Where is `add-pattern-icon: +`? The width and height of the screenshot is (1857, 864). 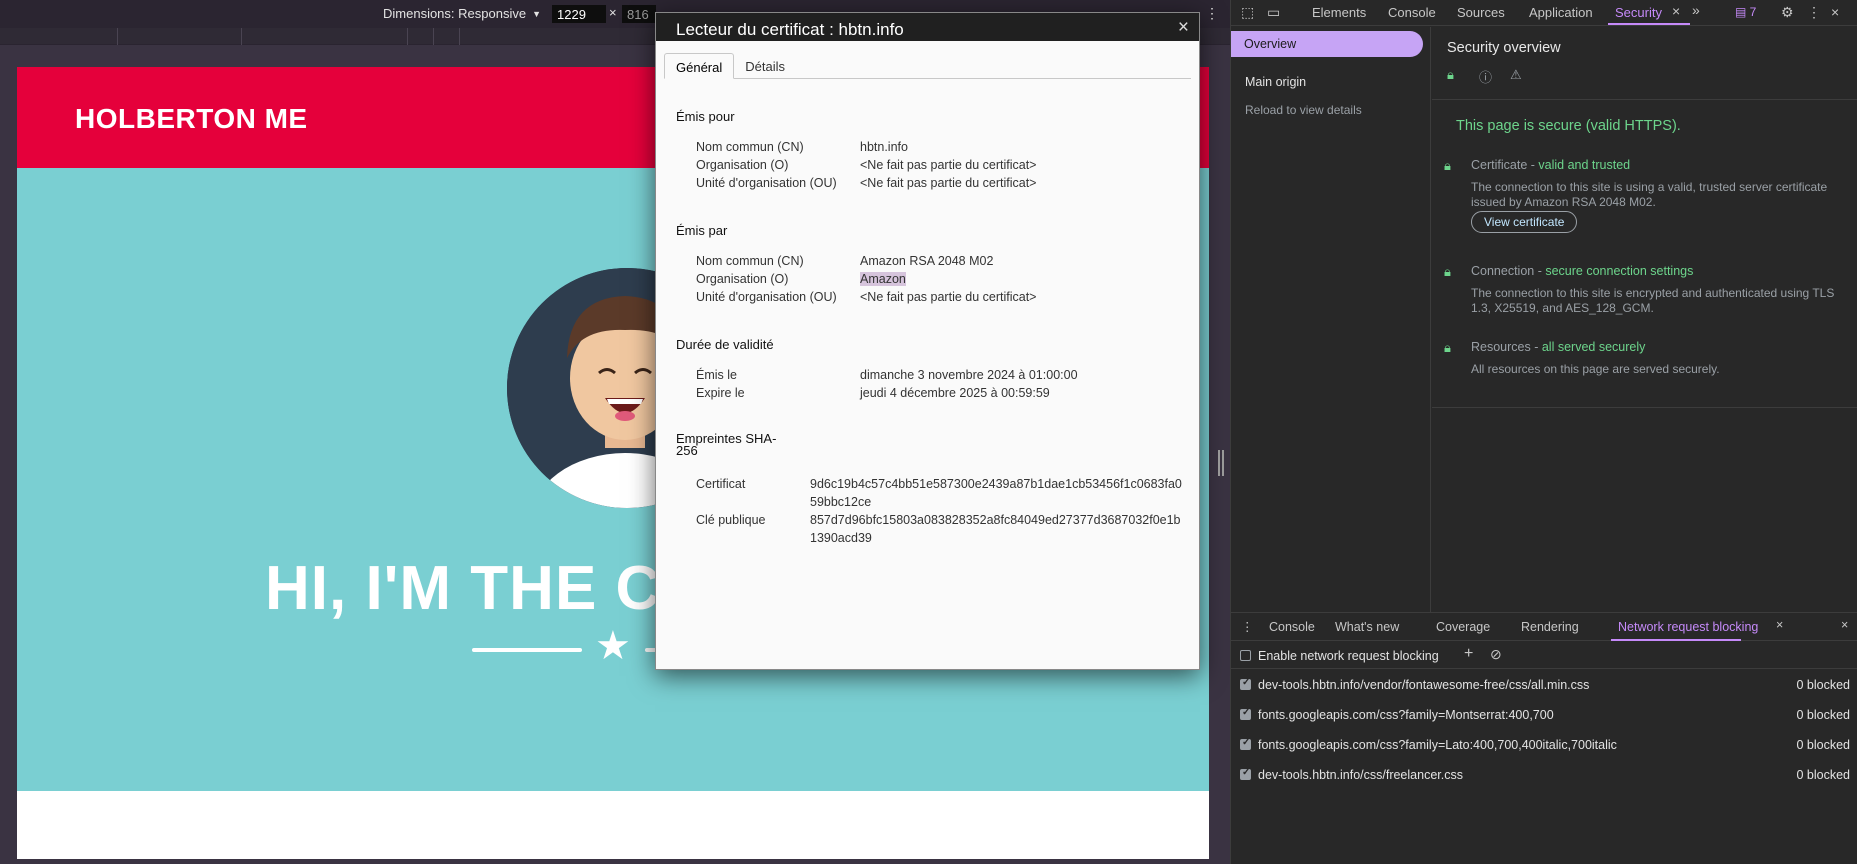
add-pattern-icon: + is located at coordinates (1468, 654).